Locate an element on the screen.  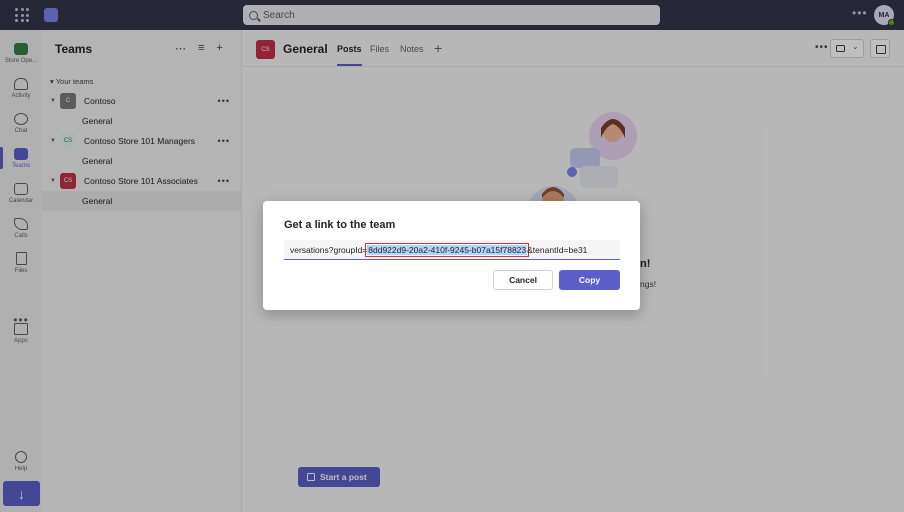
link-prefix: versations?groupId= is located at coordinates (329, 249).